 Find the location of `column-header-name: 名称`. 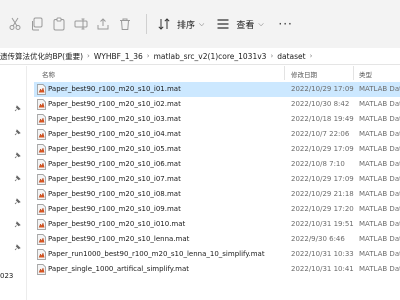

column-header-name: 名称 is located at coordinates (48, 74).